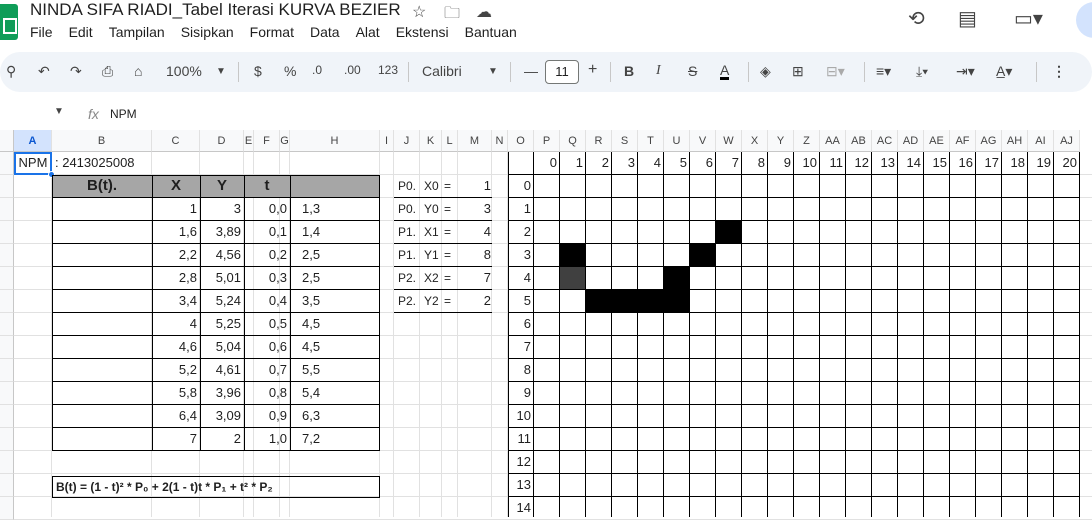 The width and height of the screenshot is (1092, 520). What do you see at coordinates (729, 141) in the screenshot?
I see `column-header-w: W` at bounding box center [729, 141].